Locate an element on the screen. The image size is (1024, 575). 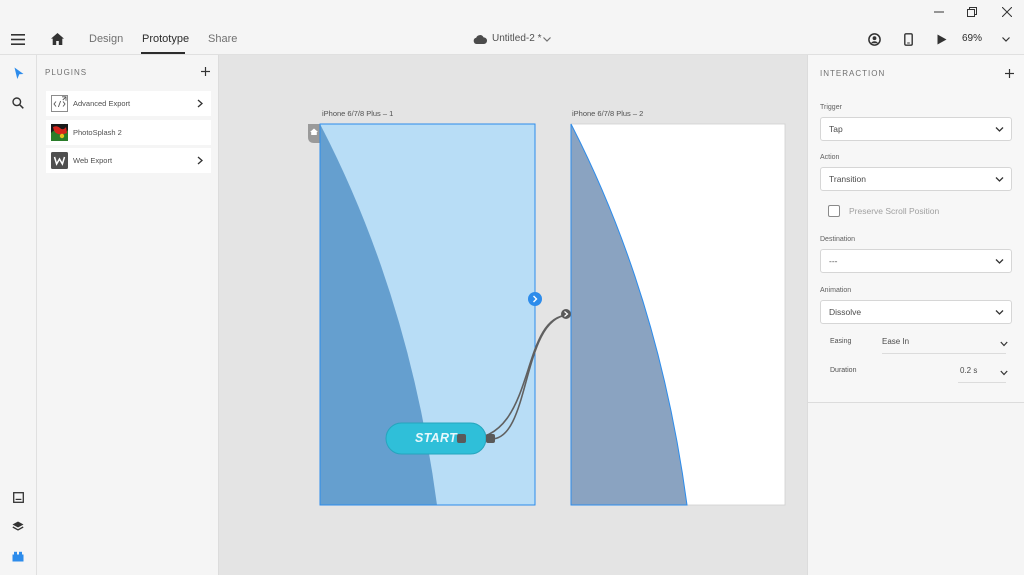
easing-value: Ease In is located at coordinates (896, 341).